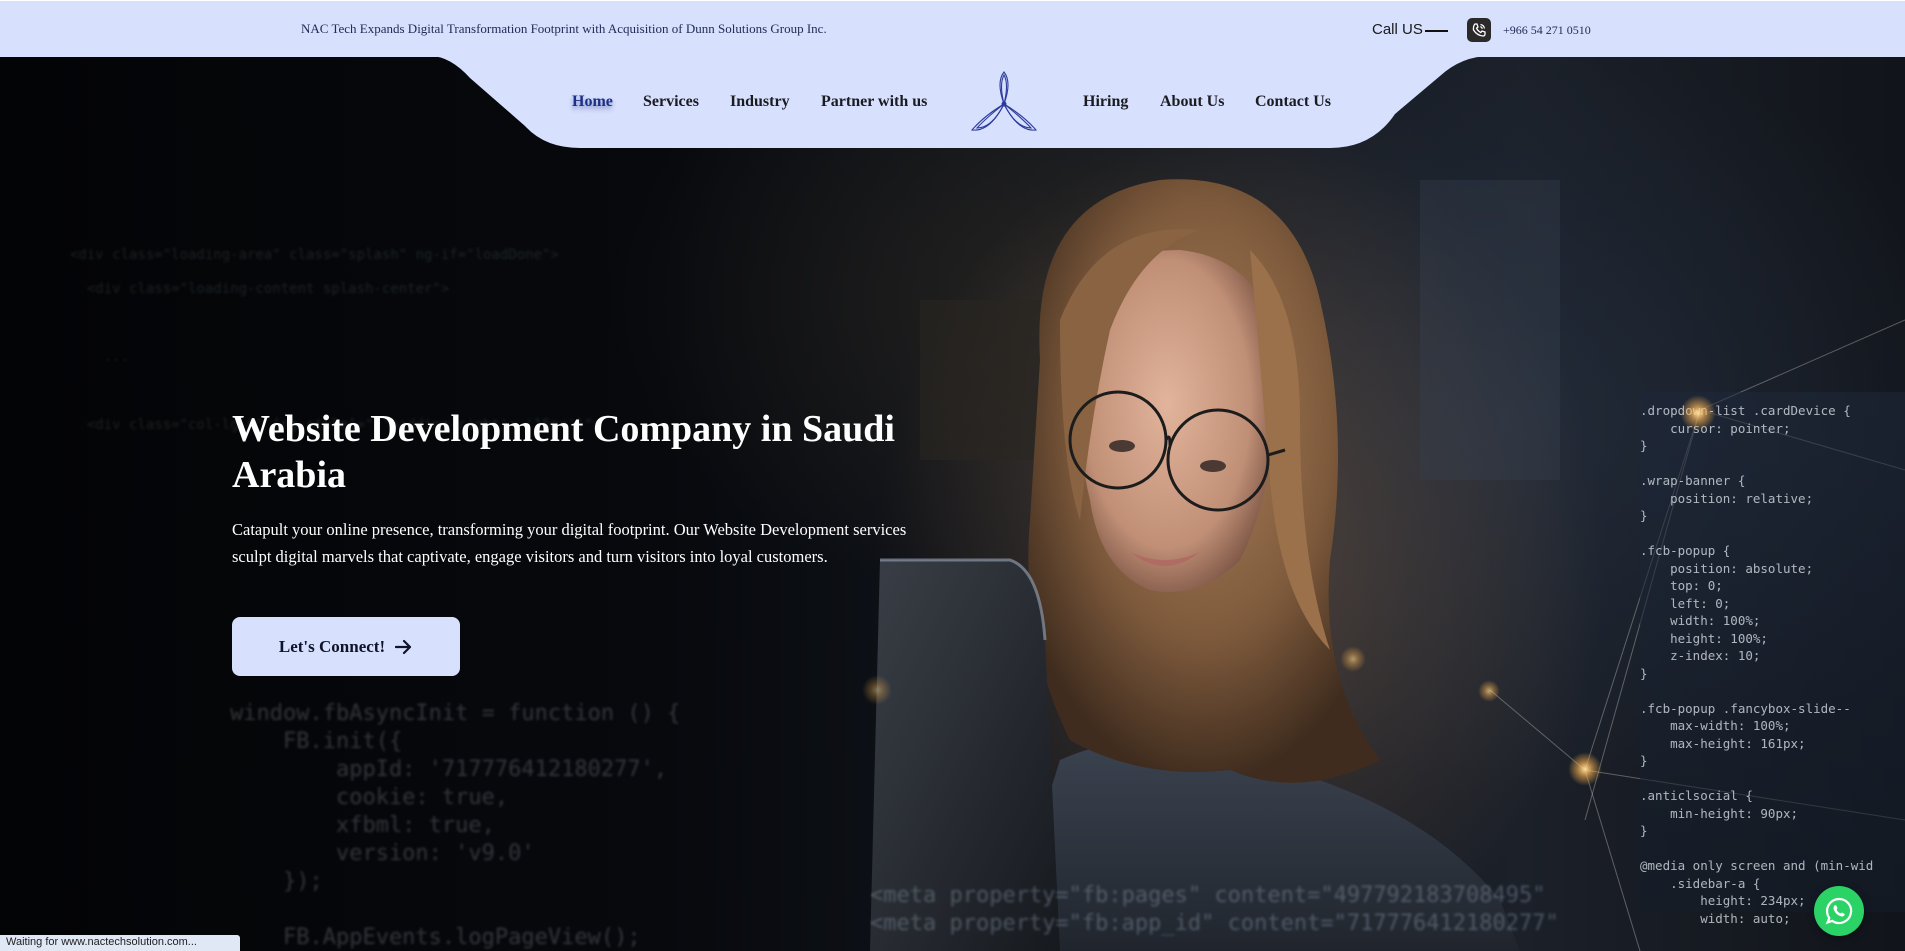 The image size is (1905, 951). I want to click on phone-number-link: +966 54 271 0510, so click(1547, 30).